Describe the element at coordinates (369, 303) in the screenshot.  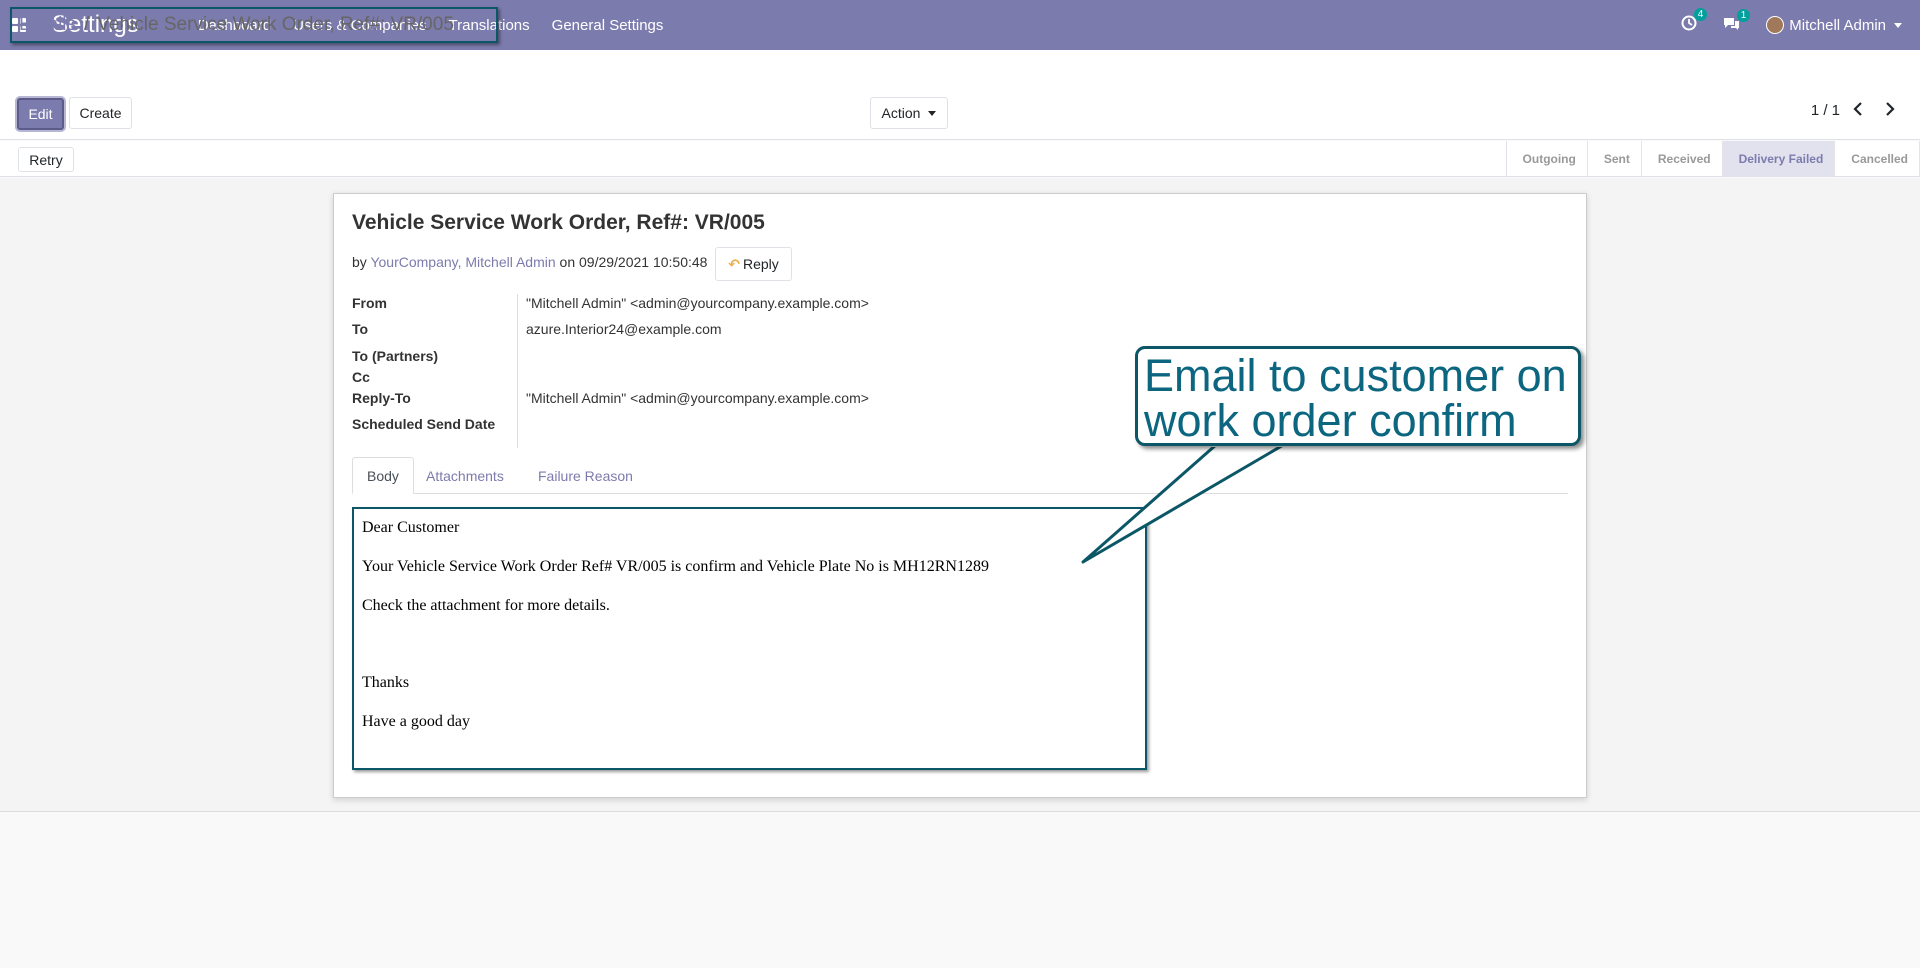
I see `field-label-from: From` at that location.